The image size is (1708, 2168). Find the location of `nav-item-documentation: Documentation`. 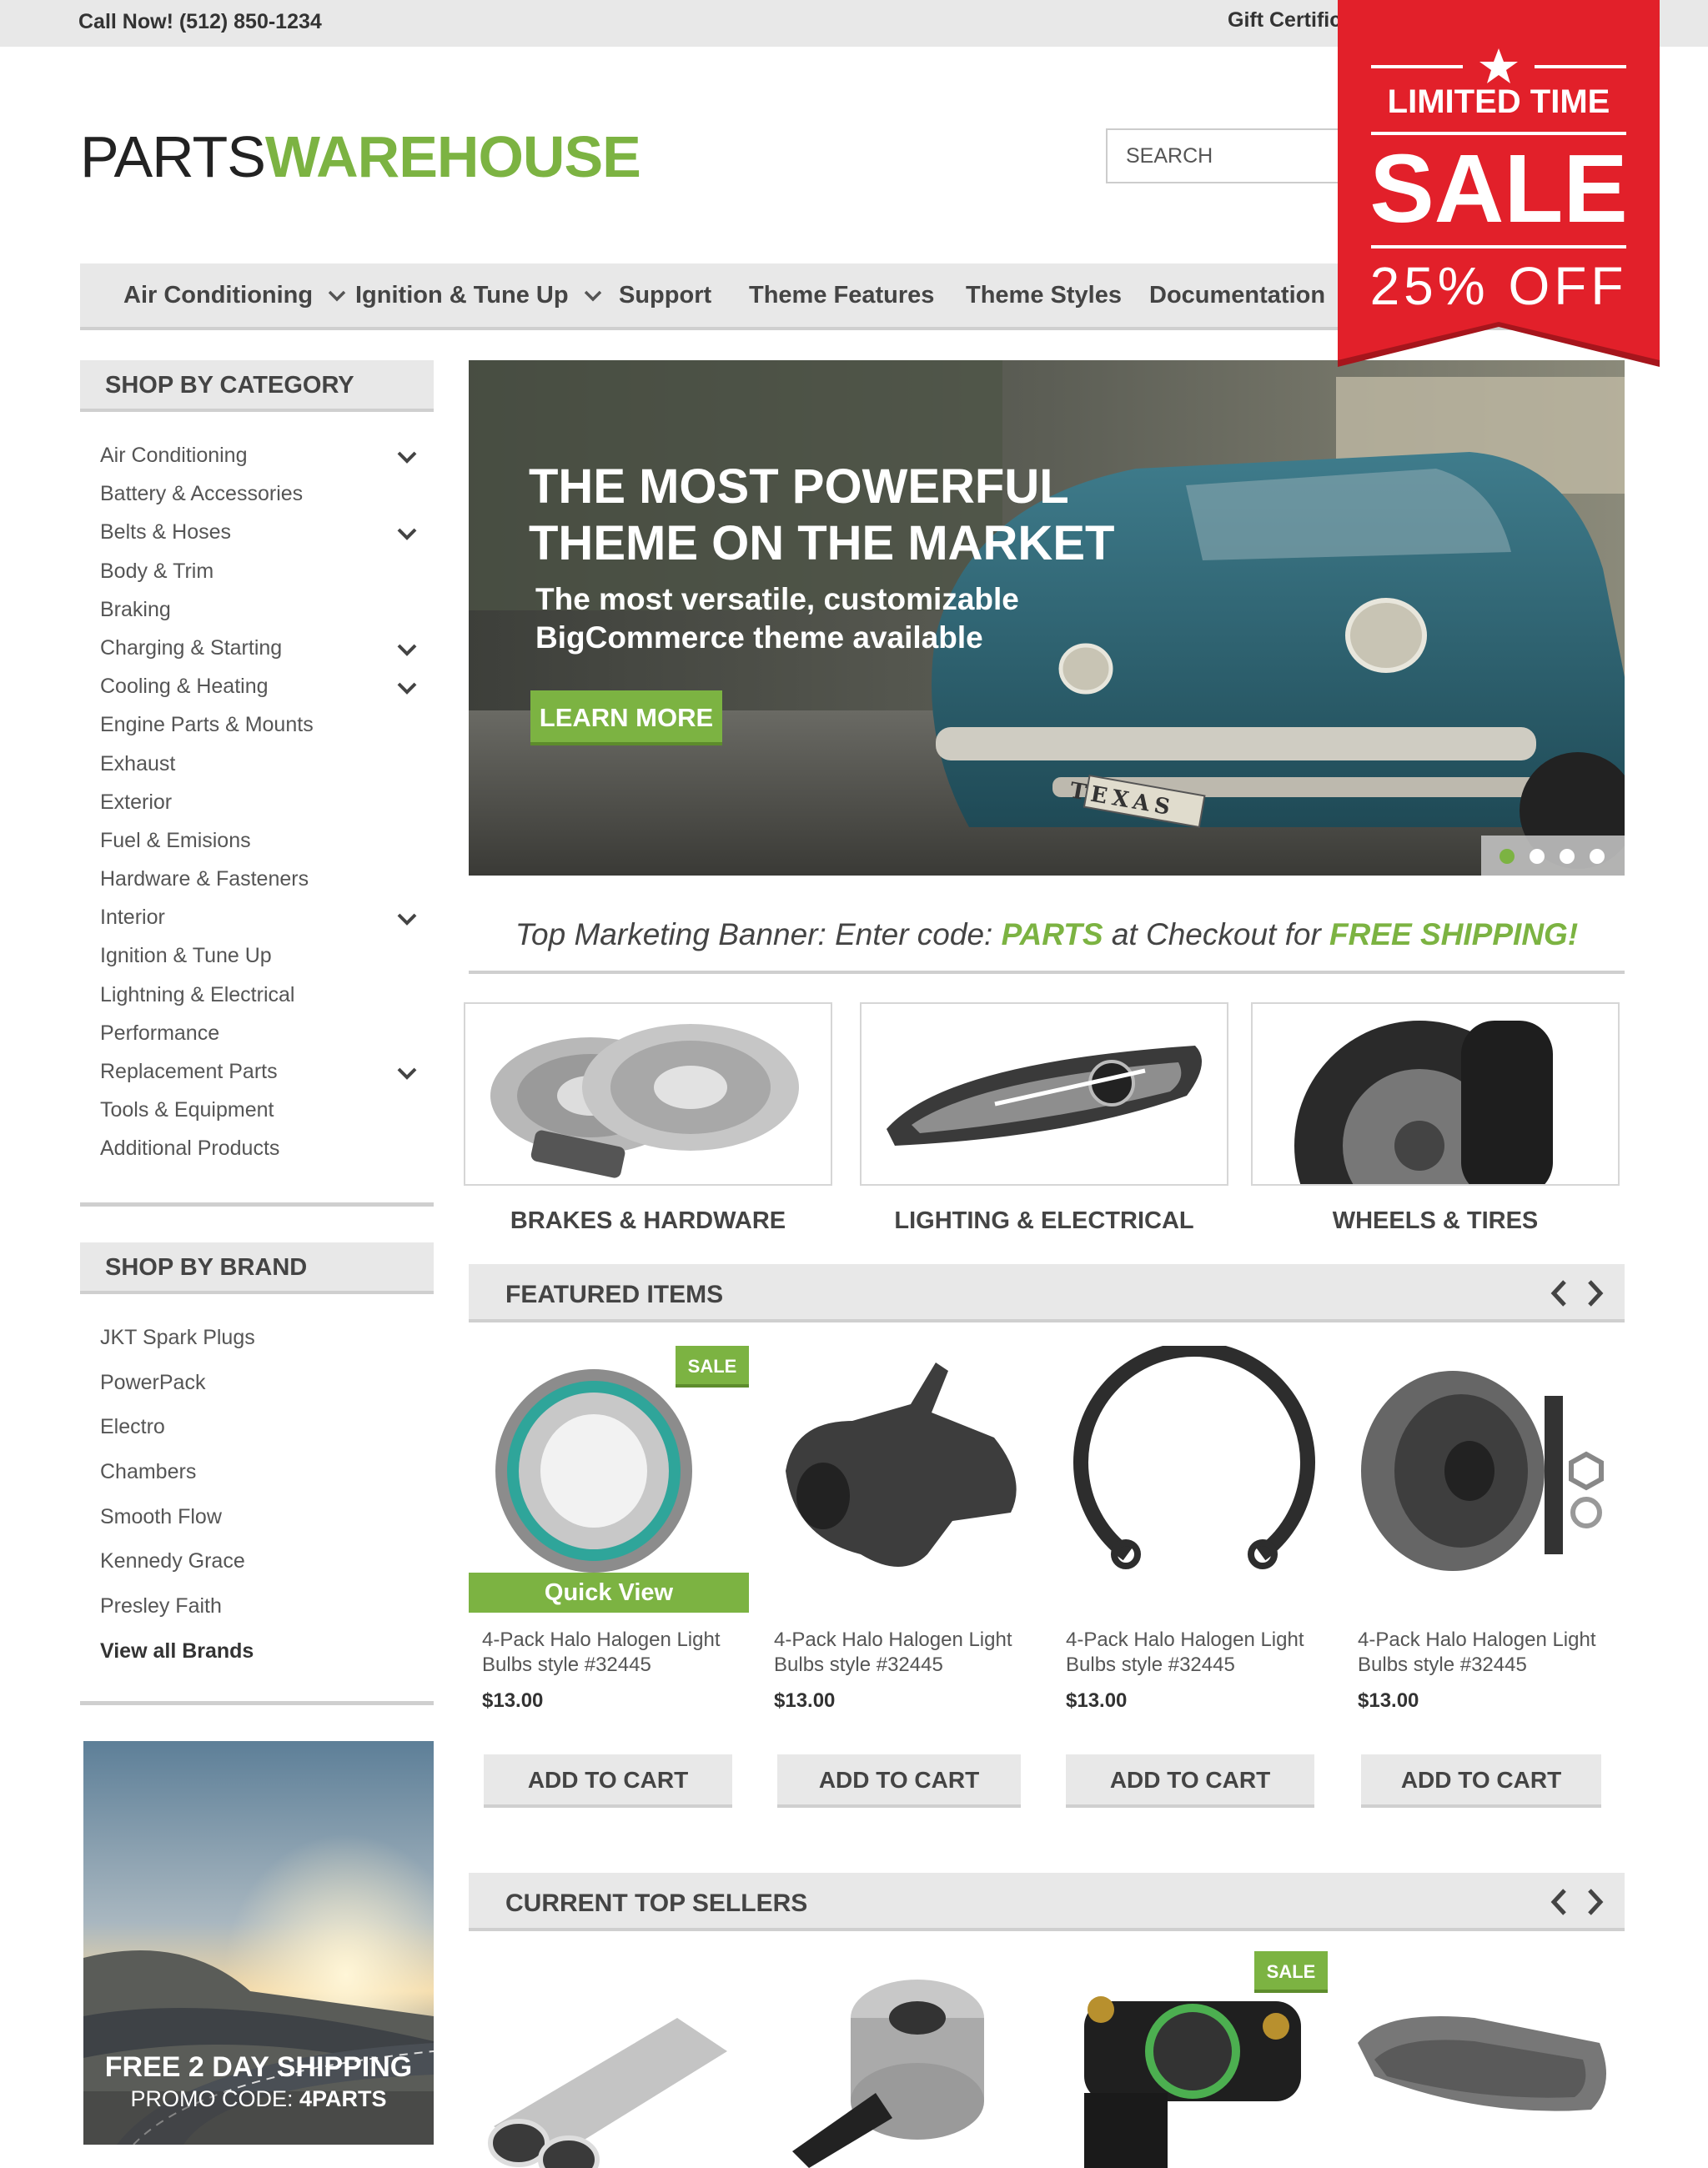

nav-item-documentation: Documentation is located at coordinates (1237, 295).